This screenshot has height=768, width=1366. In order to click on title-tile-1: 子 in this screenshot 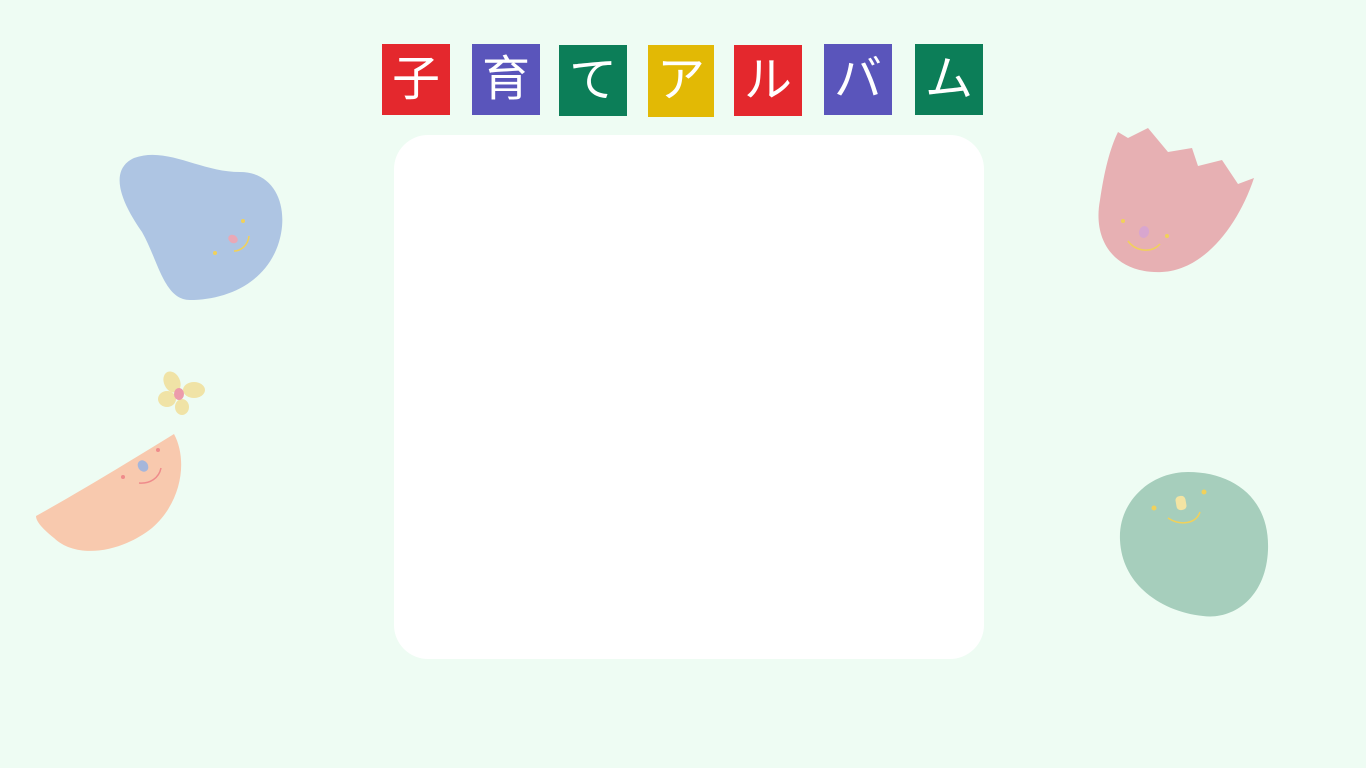, I will do `click(416, 79)`.